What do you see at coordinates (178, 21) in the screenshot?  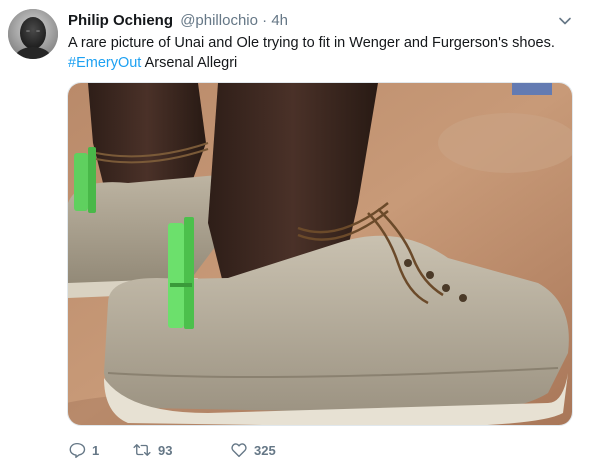 I see `tweet-header: Philip Ochieng @phillochio · 4h` at bounding box center [178, 21].